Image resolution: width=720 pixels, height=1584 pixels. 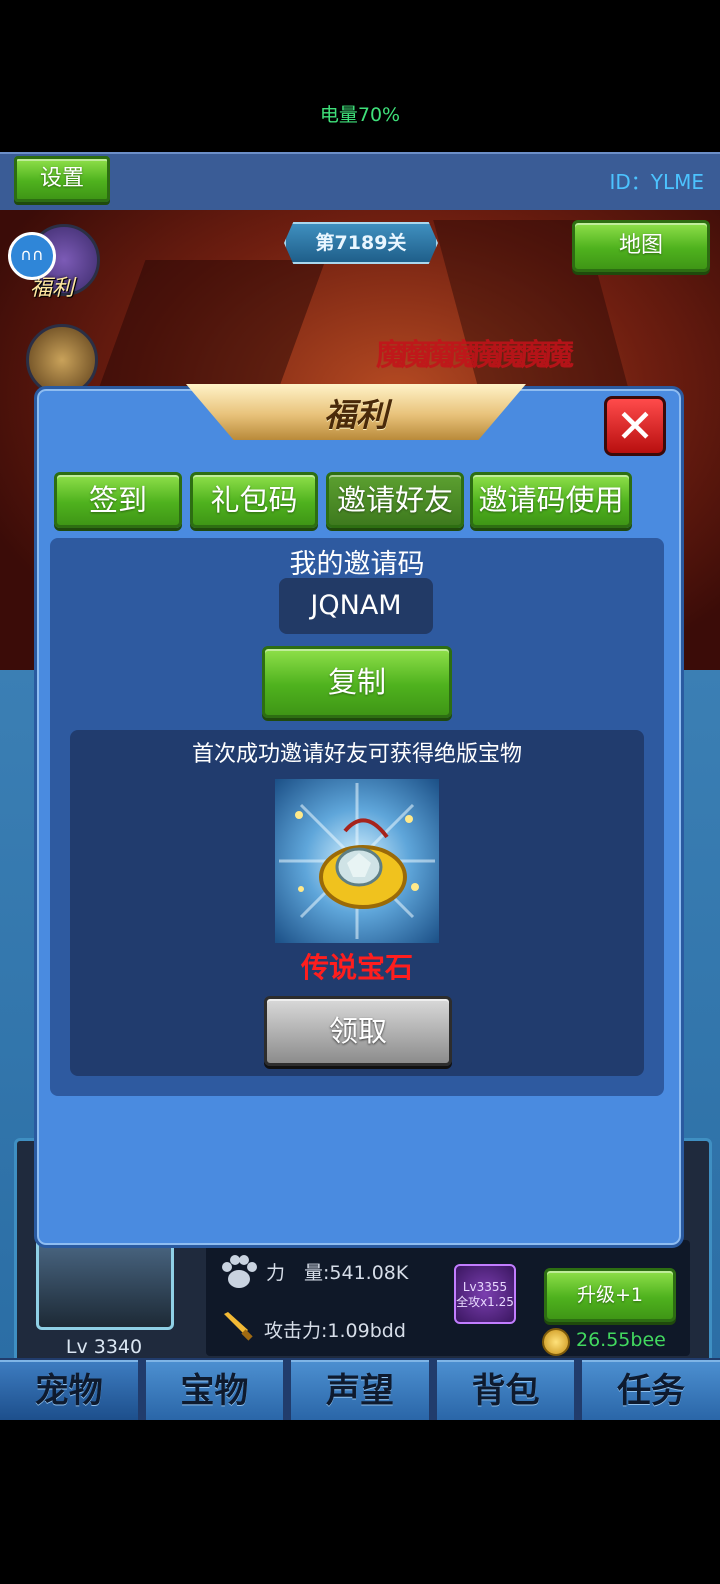 What do you see at coordinates (610, 1295) in the screenshot?
I see `upgrade-button: 升级+1` at bounding box center [610, 1295].